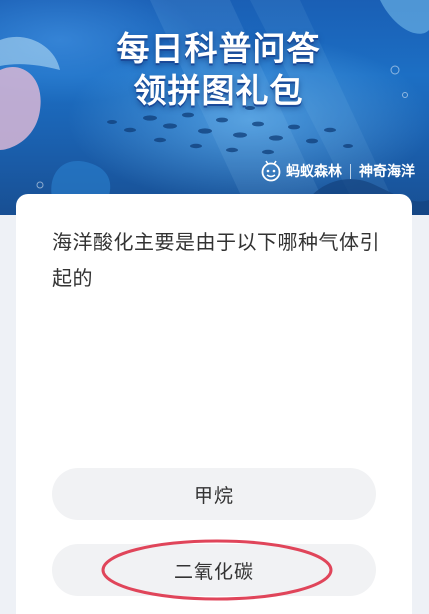  I want to click on banner-title-line2: 领拼图礼包, so click(218, 90).